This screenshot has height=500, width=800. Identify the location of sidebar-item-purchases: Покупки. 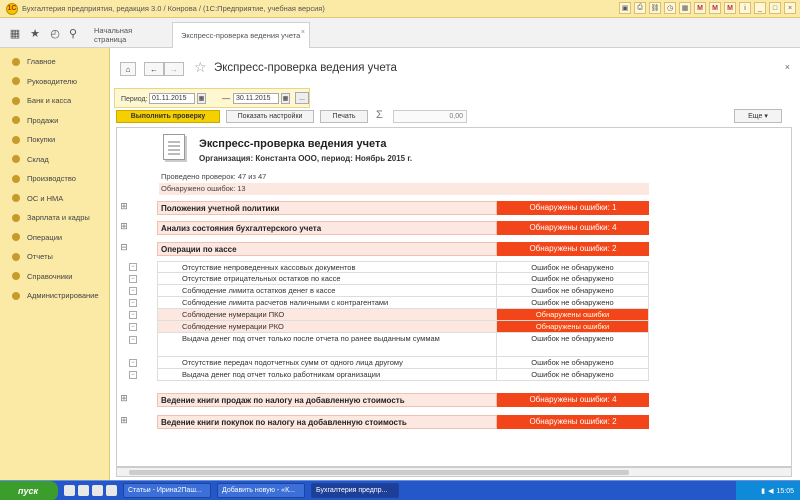
(54, 140).